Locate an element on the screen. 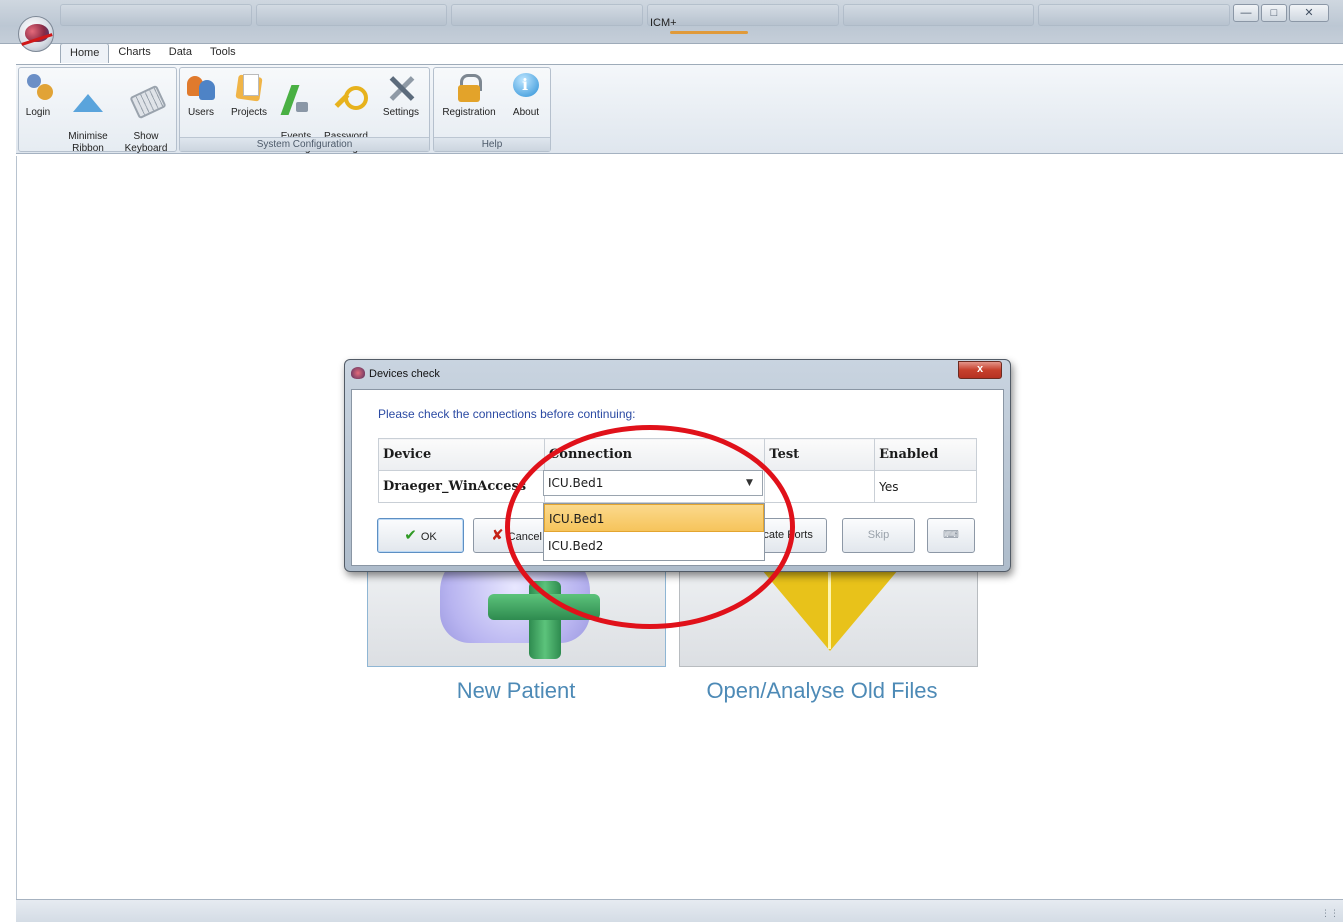 The height and width of the screenshot is (922, 1343). status-bar: ⋮⋮ is located at coordinates (679, 910).